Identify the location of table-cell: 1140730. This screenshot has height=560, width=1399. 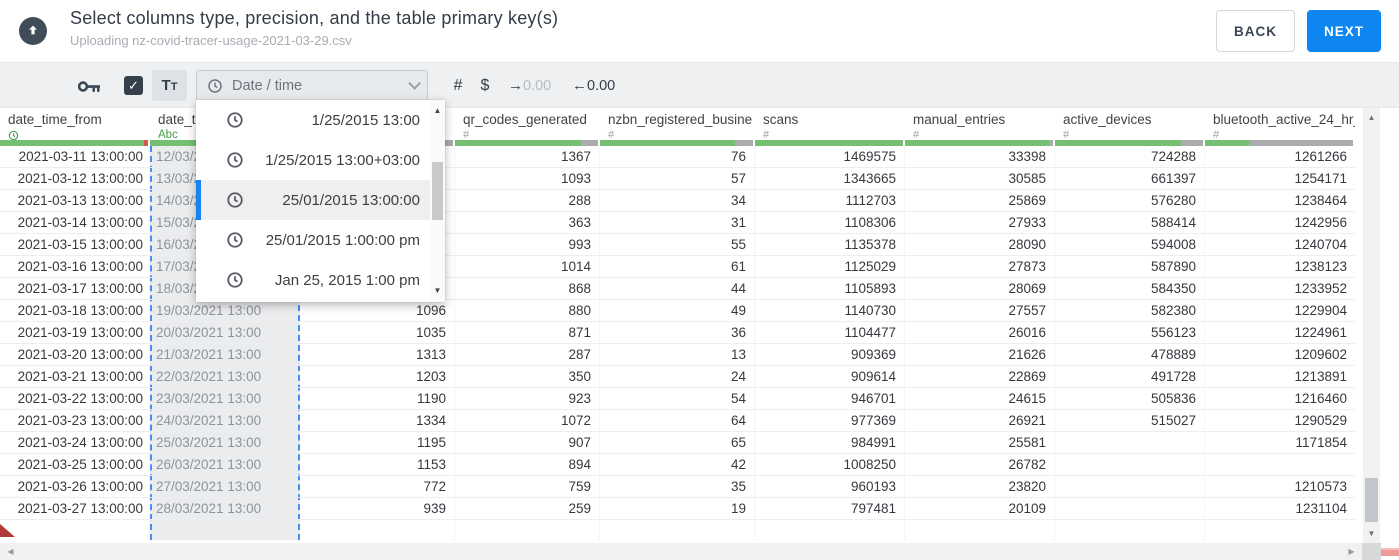
(830, 310).